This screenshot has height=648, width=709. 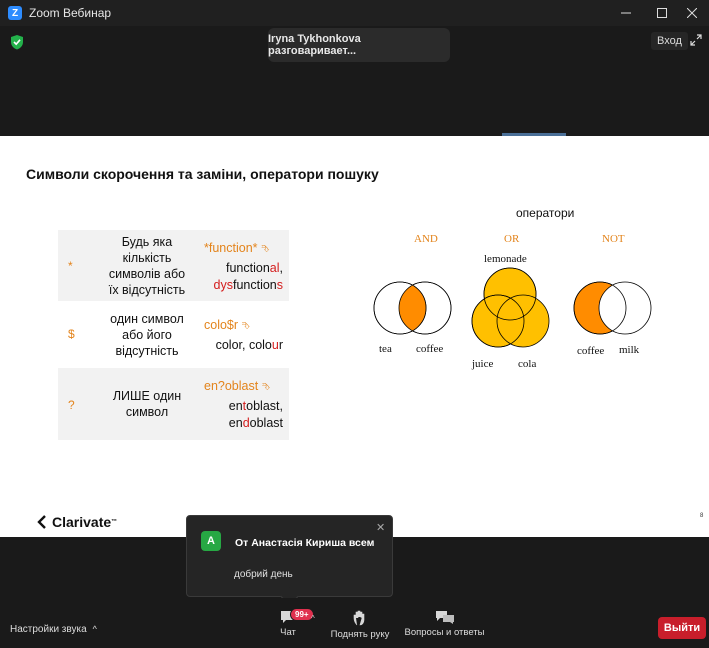 I want to click on maximize-button, so click(x=662, y=13).